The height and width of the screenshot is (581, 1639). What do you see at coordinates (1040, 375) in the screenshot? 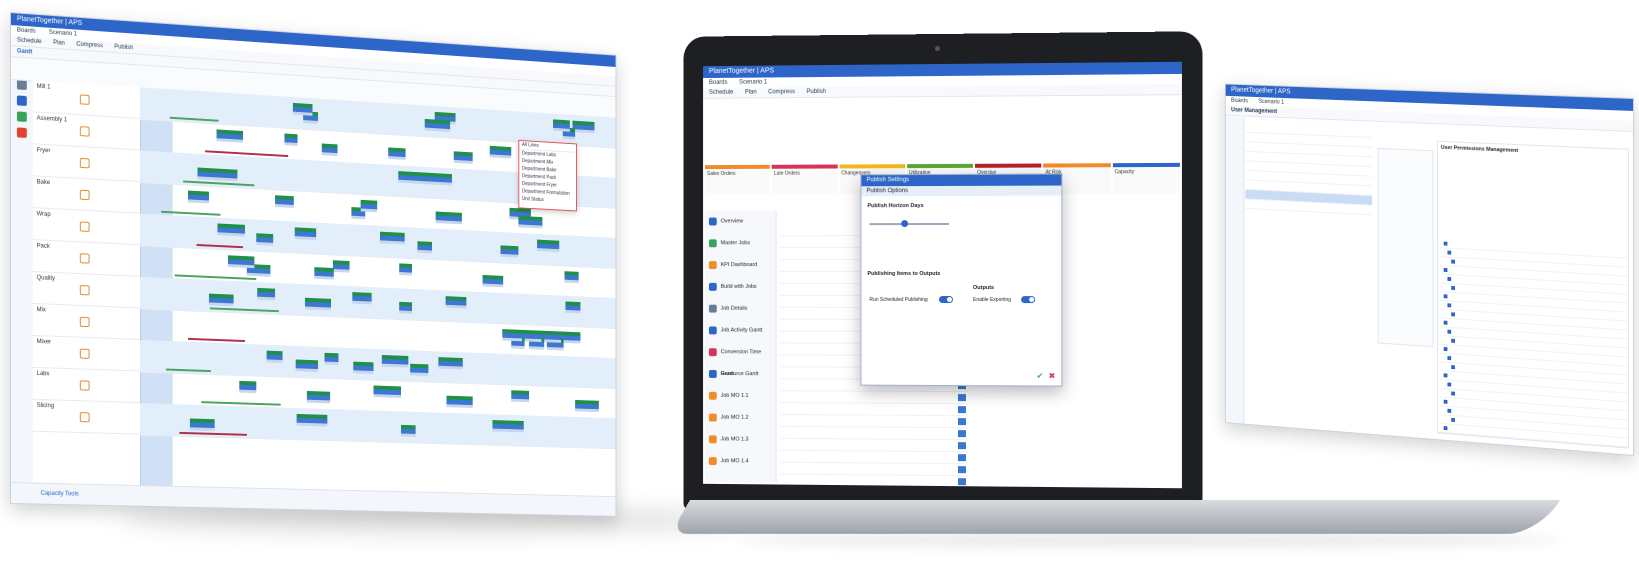
I see `check-icon: ✔` at bounding box center [1040, 375].